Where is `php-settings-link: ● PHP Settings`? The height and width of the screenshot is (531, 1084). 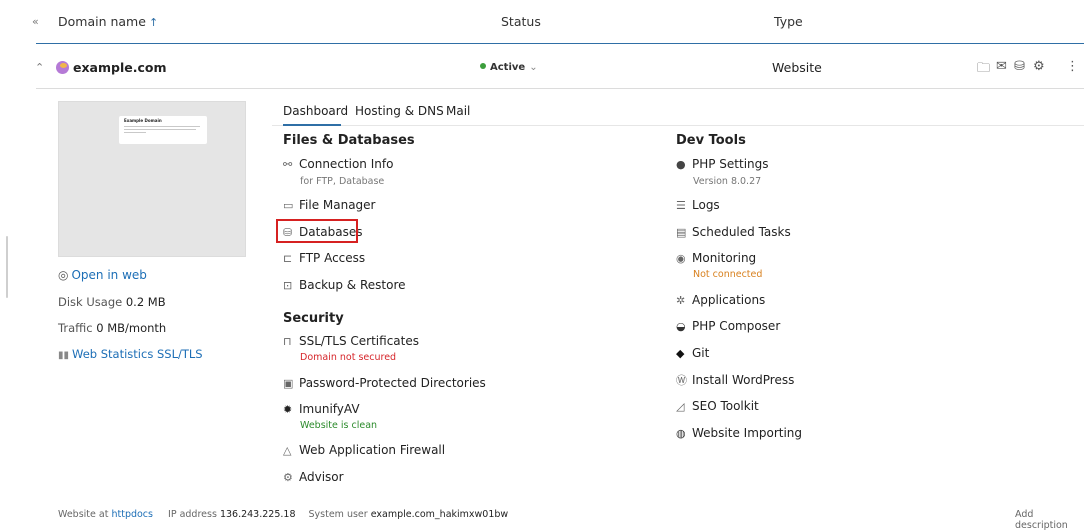 php-settings-link: ● PHP Settings is located at coordinates (722, 164).